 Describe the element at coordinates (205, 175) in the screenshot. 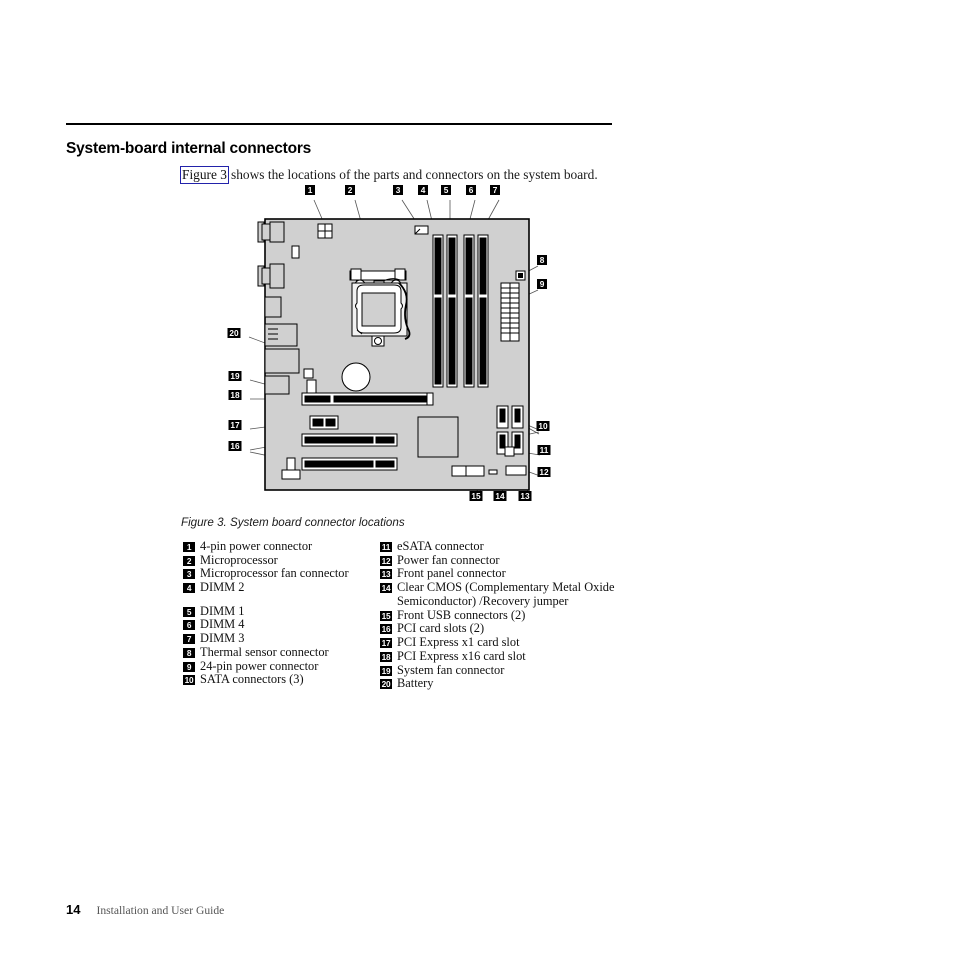

I see `figure-3-link: Figure 3` at that location.